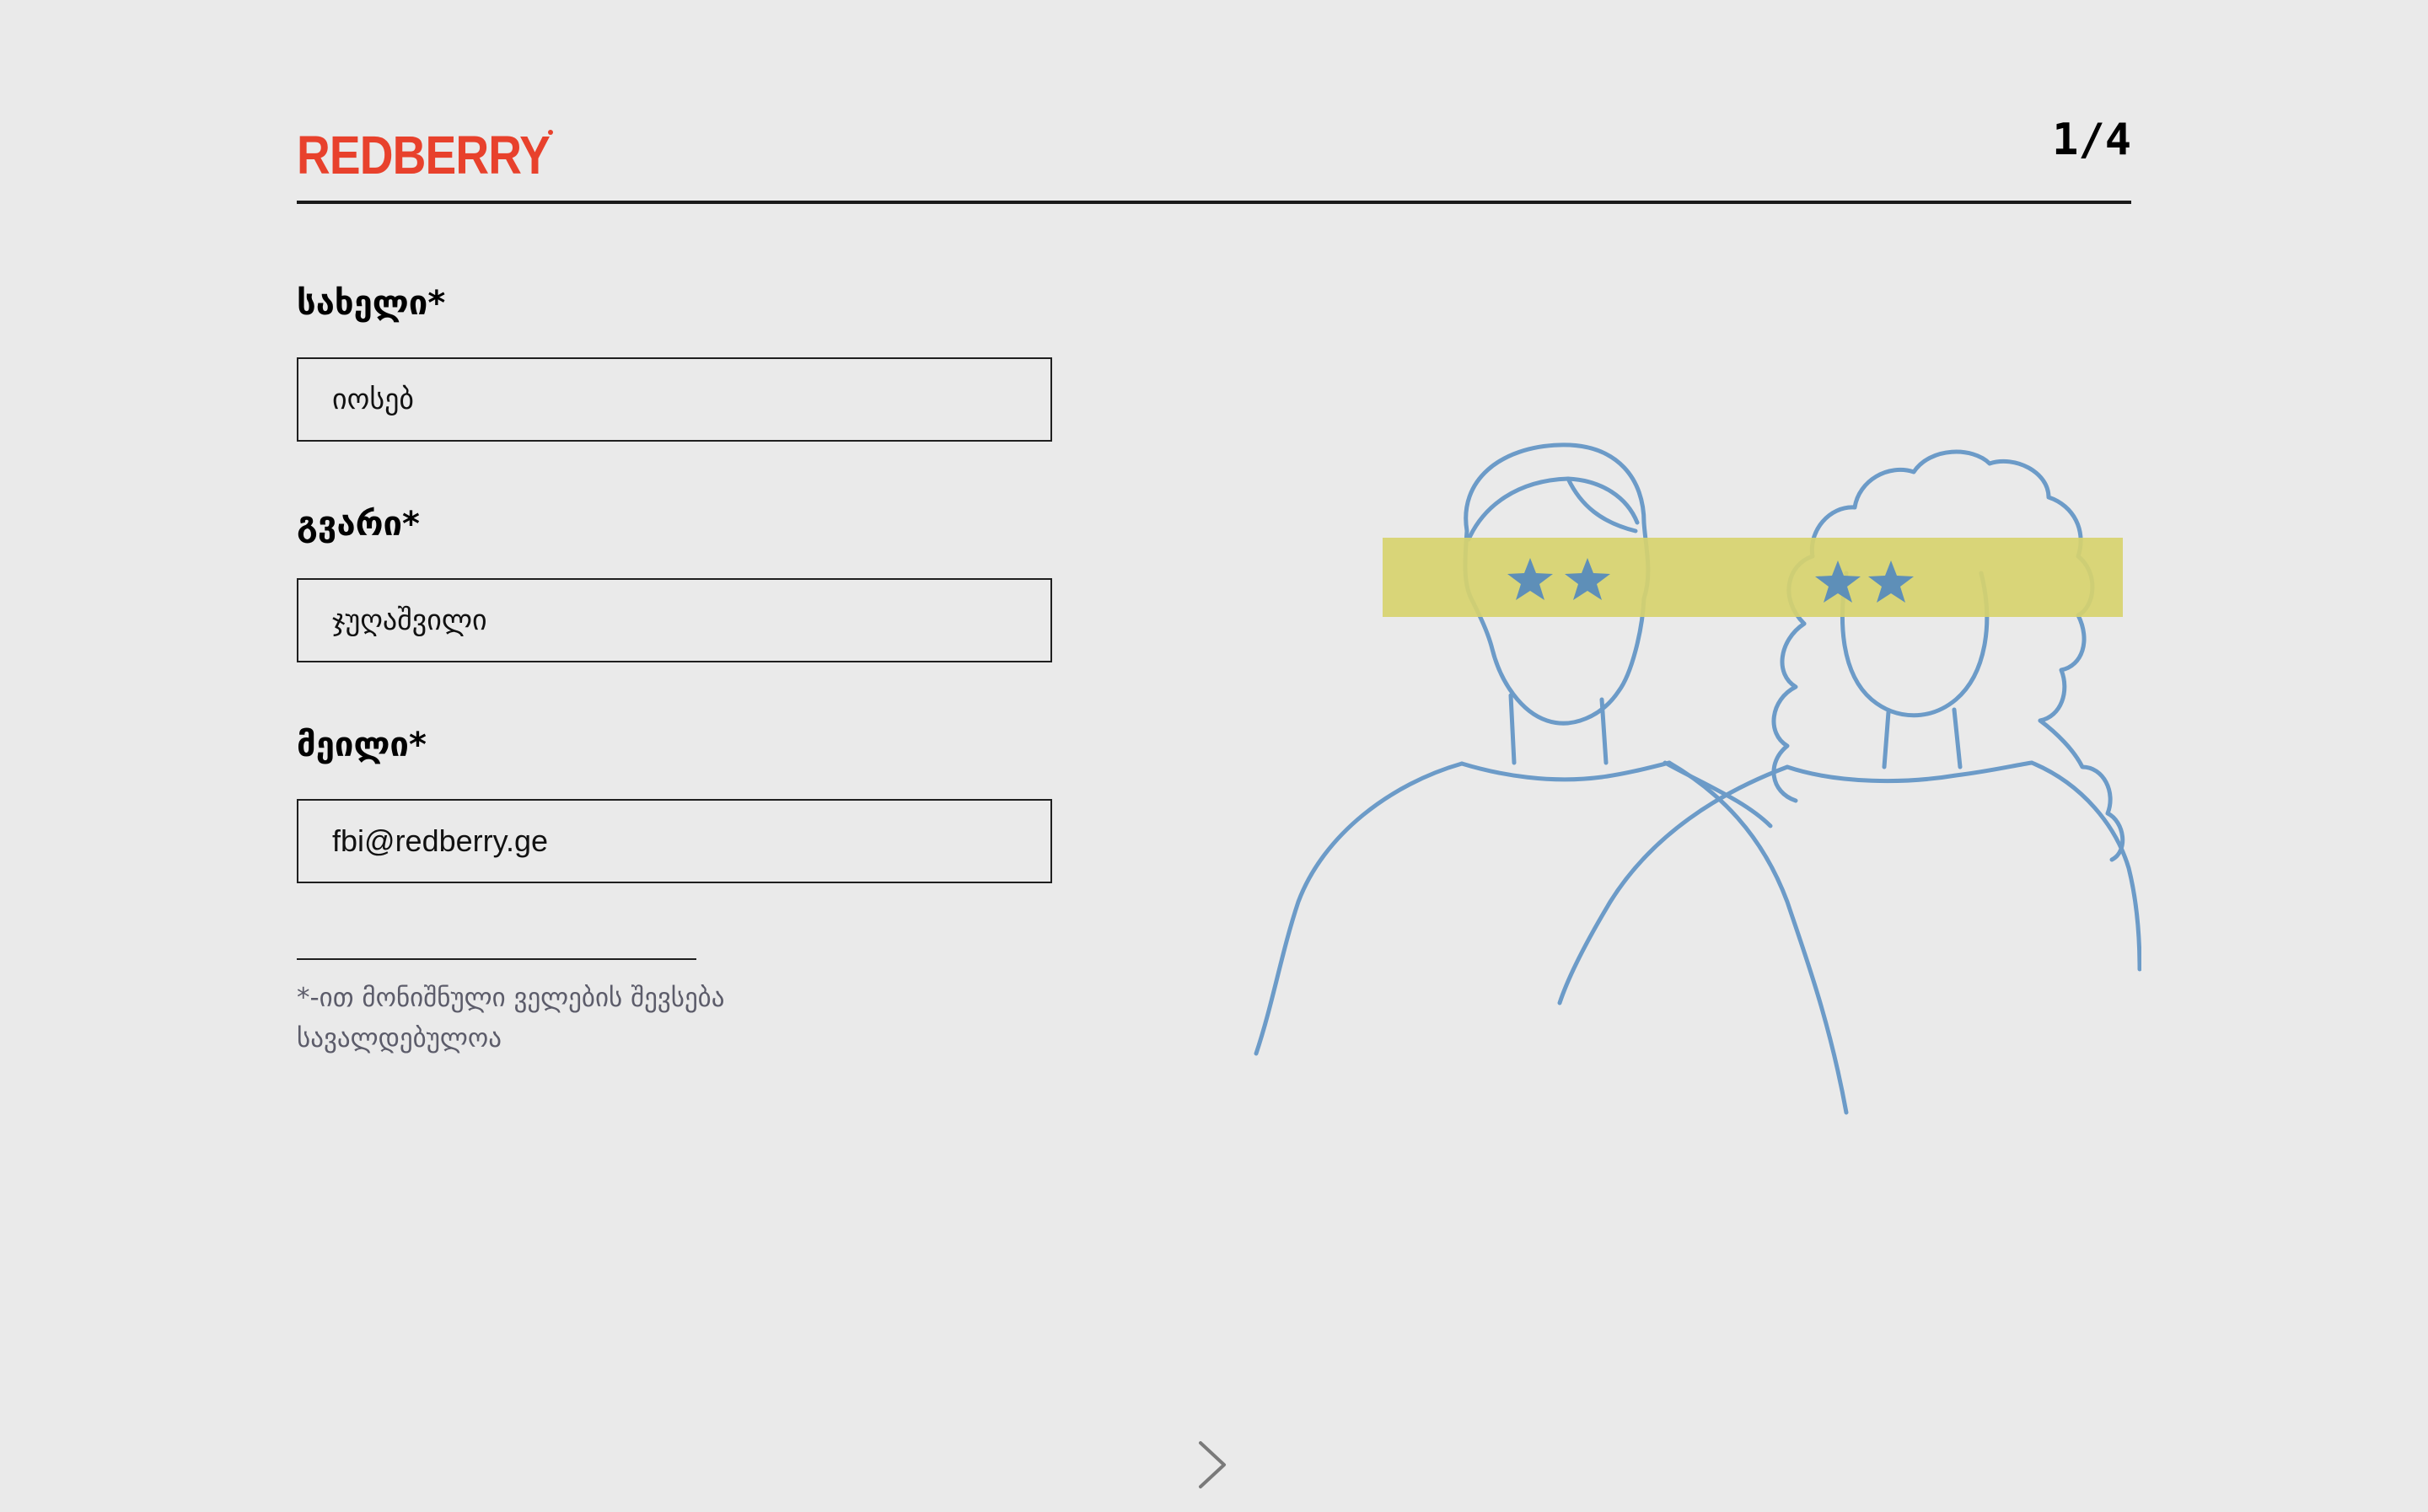 Image resolution: width=2428 pixels, height=1512 pixels. Describe the element at coordinates (424, 155) in the screenshot. I see `logo: REDBERRY` at that location.